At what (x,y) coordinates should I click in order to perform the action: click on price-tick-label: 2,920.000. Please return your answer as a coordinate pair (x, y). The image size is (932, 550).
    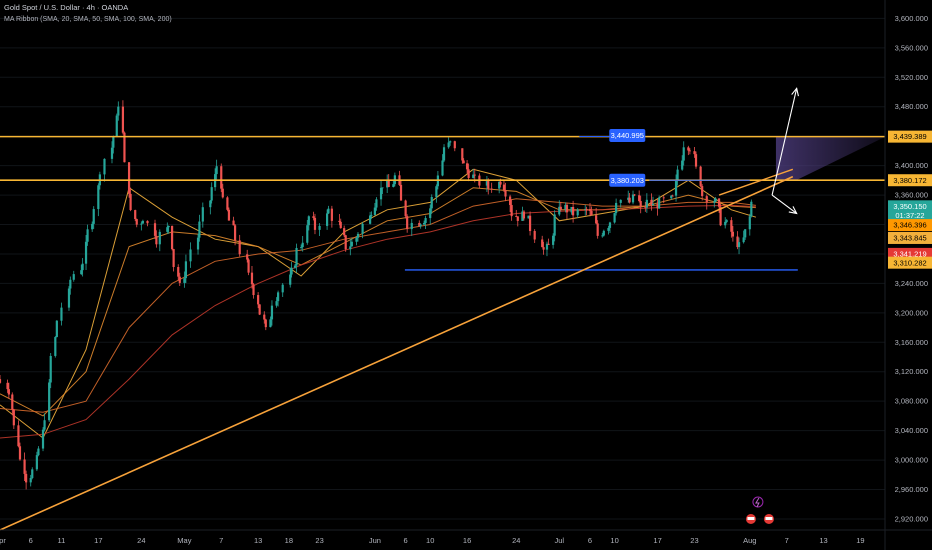
    Looking at the image, I should click on (911, 518).